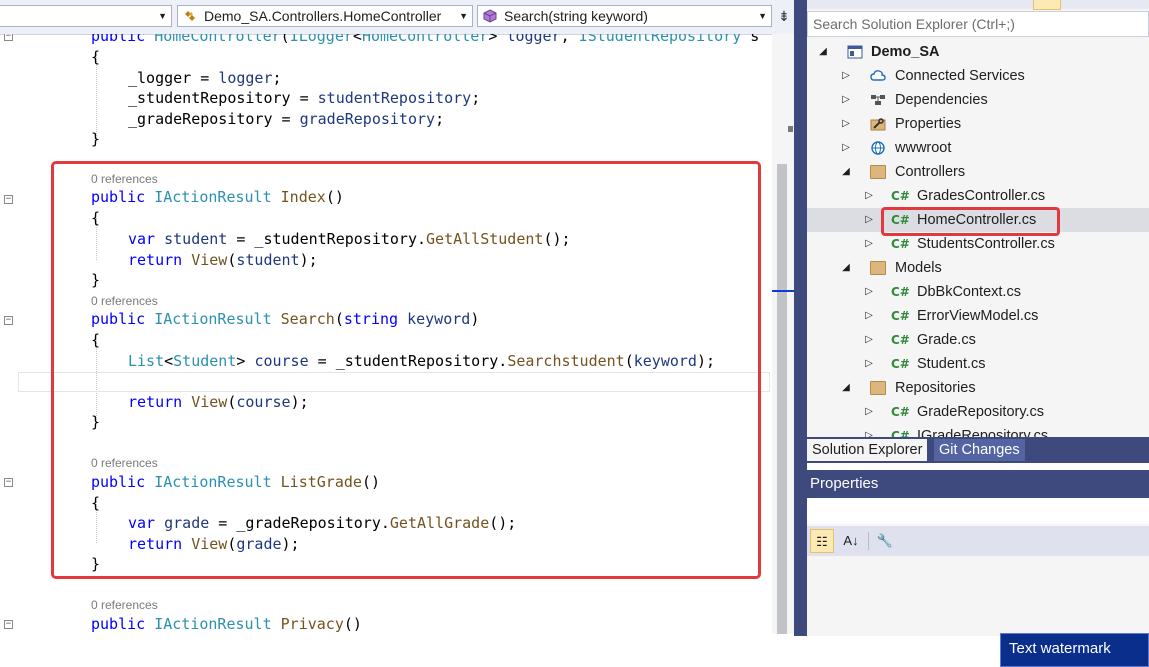  Describe the element at coordinates (660, 39) in the screenshot. I see `code-token: IStudentRepository` at that location.